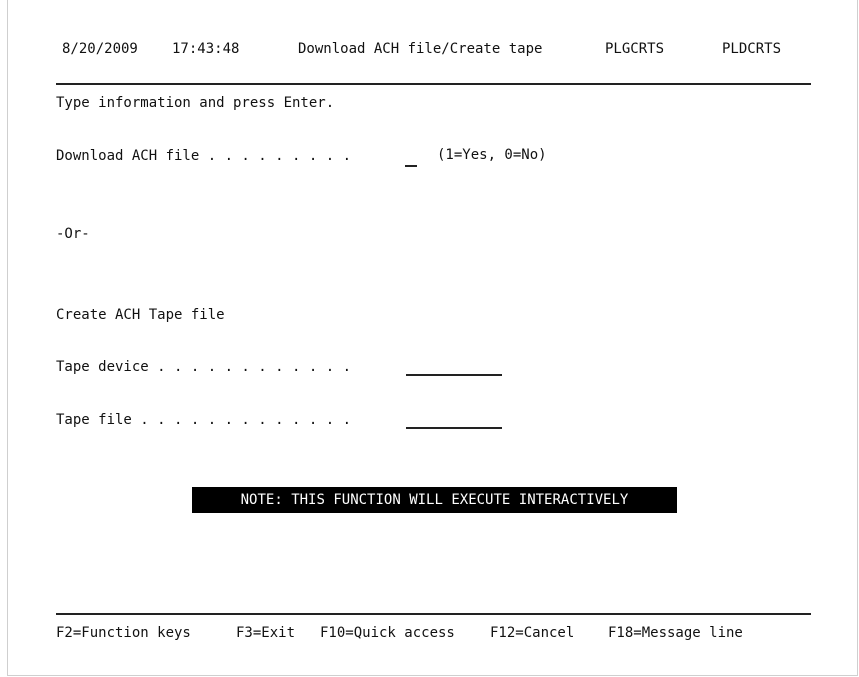  What do you see at coordinates (140, 315) in the screenshot?
I see `create-tape-heading: Create ACH Tape file` at bounding box center [140, 315].